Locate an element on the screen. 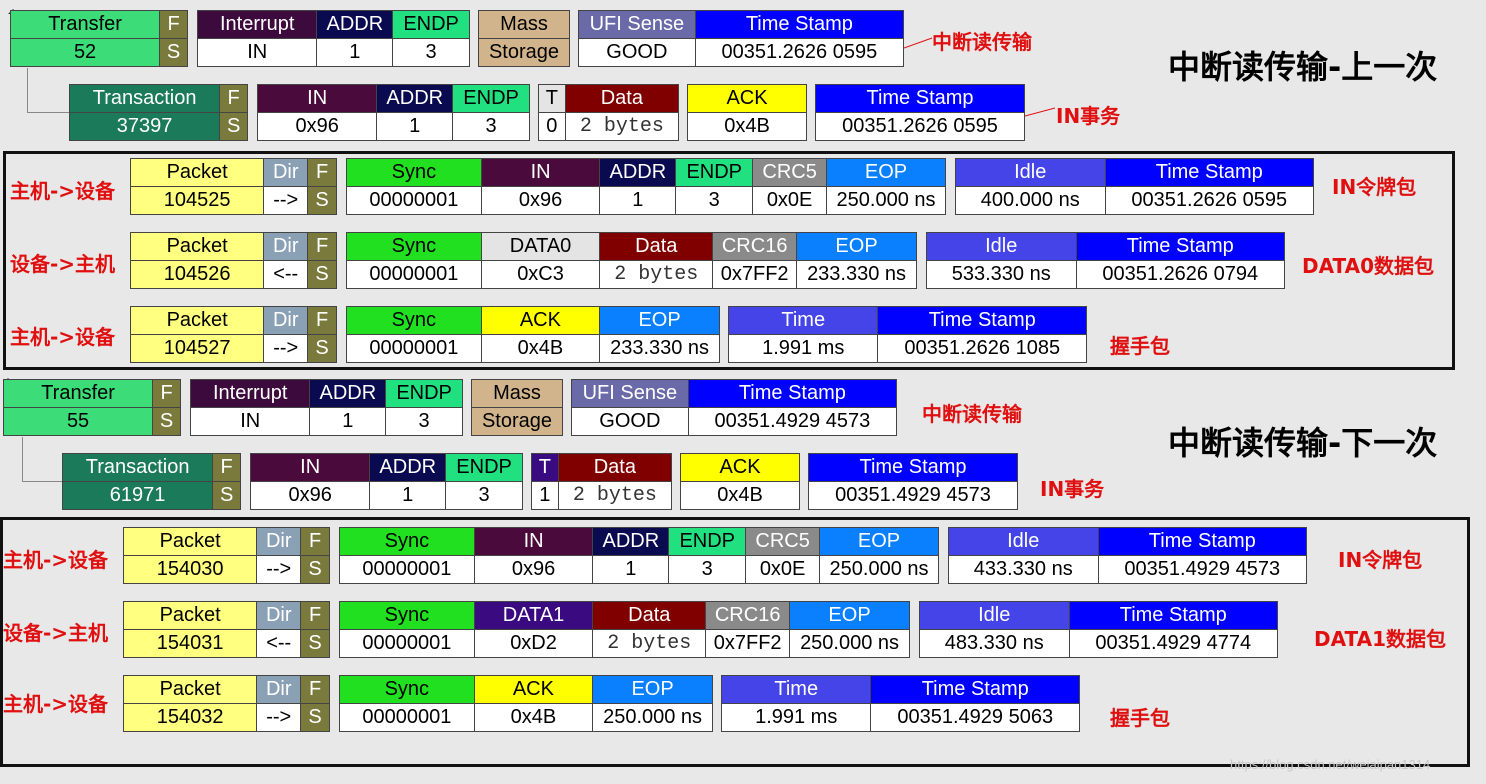 Image resolution: width=1486 pixels, height=784 pixels. timestamp-field: Time Stamp 00351.4929 4573 is located at coordinates (913, 481).